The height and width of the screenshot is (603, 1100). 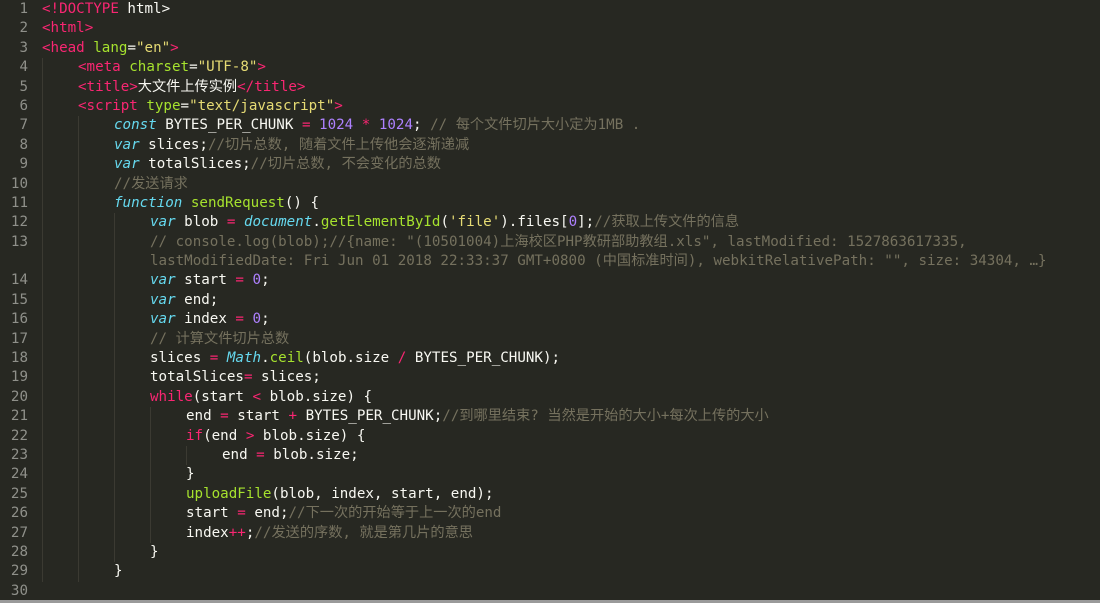 I want to click on code-text: while(start < blob.size) {, so click(x=261, y=397).